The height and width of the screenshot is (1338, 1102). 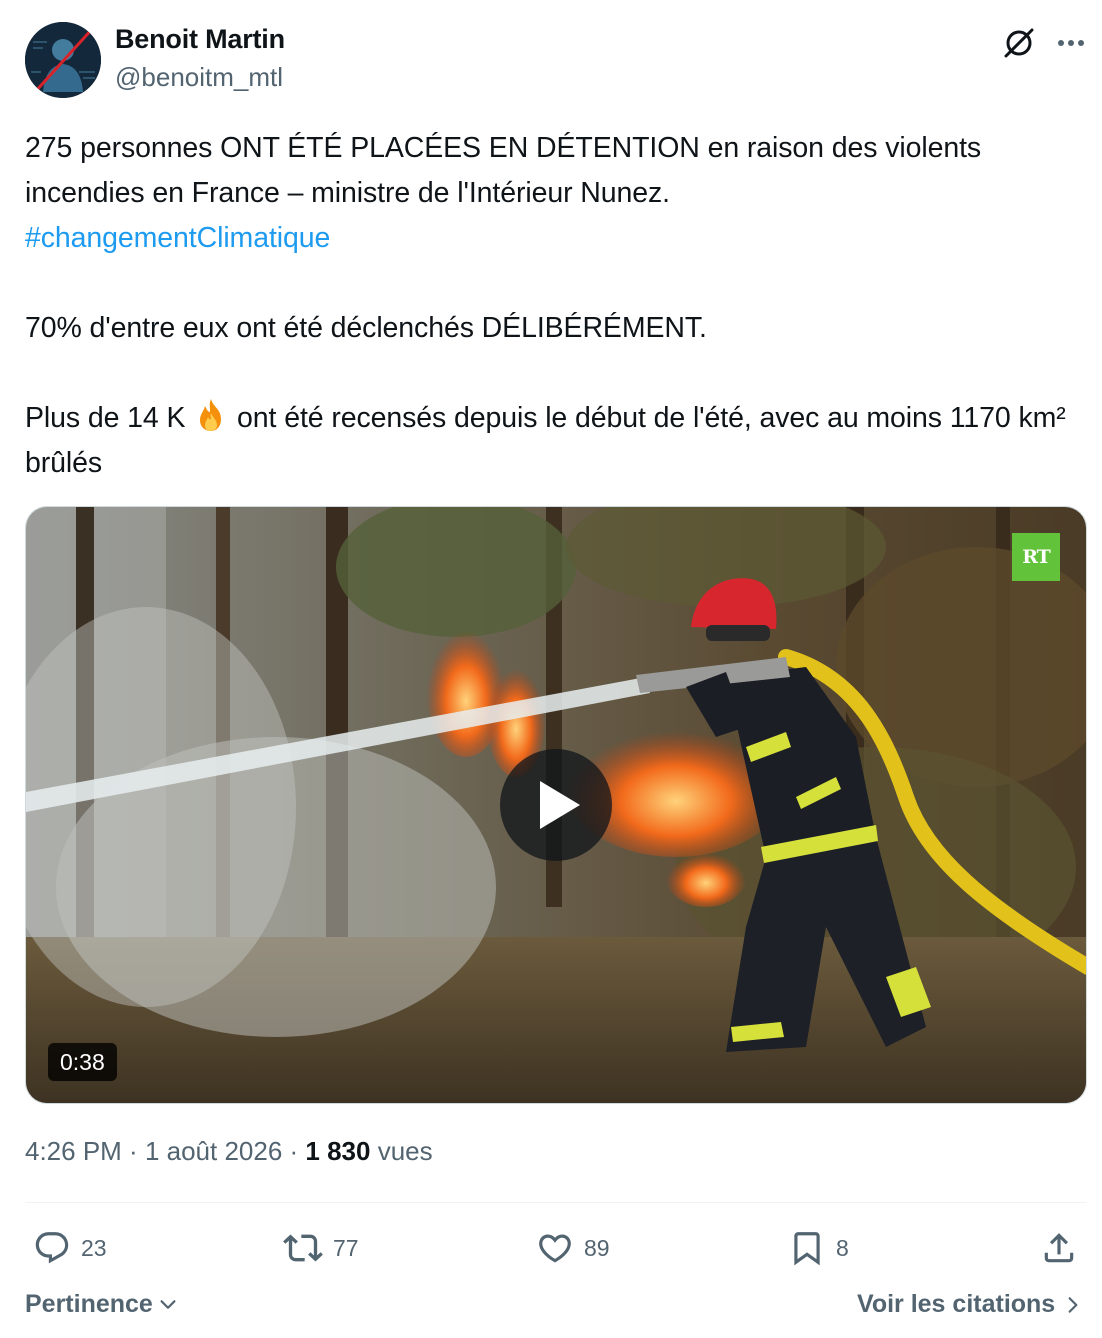 What do you see at coordinates (842, 1247) in the screenshot?
I see `bookmark-count: 8` at bounding box center [842, 1247].